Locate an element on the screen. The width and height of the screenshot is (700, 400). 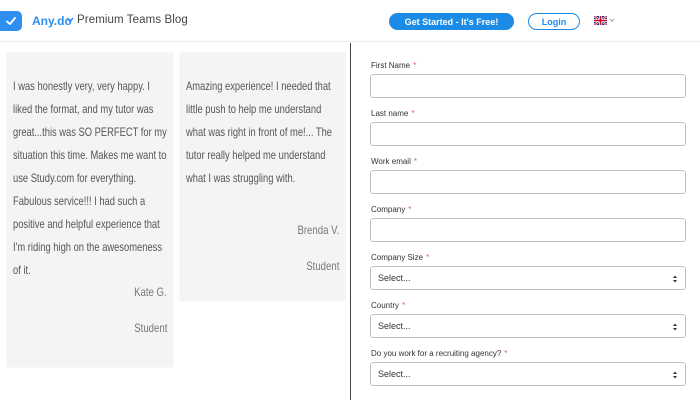
login-button: Login is located at coordinates (554, 21).